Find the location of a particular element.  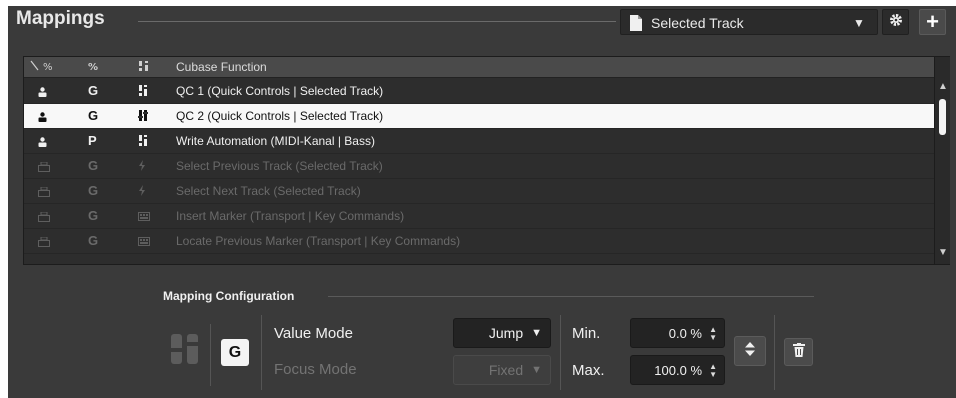

add-mapping-button: + is located at coordinates (932, 22).